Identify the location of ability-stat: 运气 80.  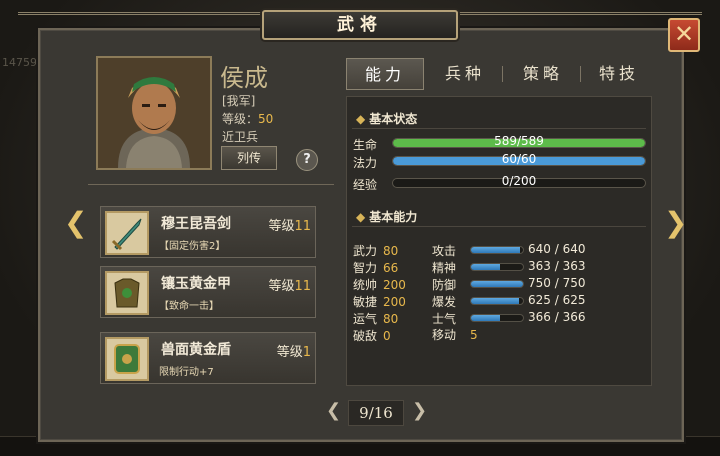
(375, 318).